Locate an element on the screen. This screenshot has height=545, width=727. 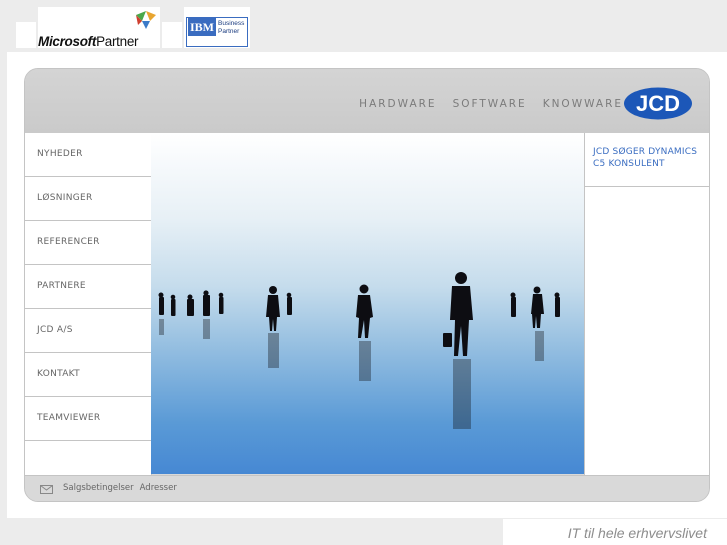
news-headline-link: JCD SØGER DYNAMICS C5 KONSULENT is located at coordinates (647, 160).